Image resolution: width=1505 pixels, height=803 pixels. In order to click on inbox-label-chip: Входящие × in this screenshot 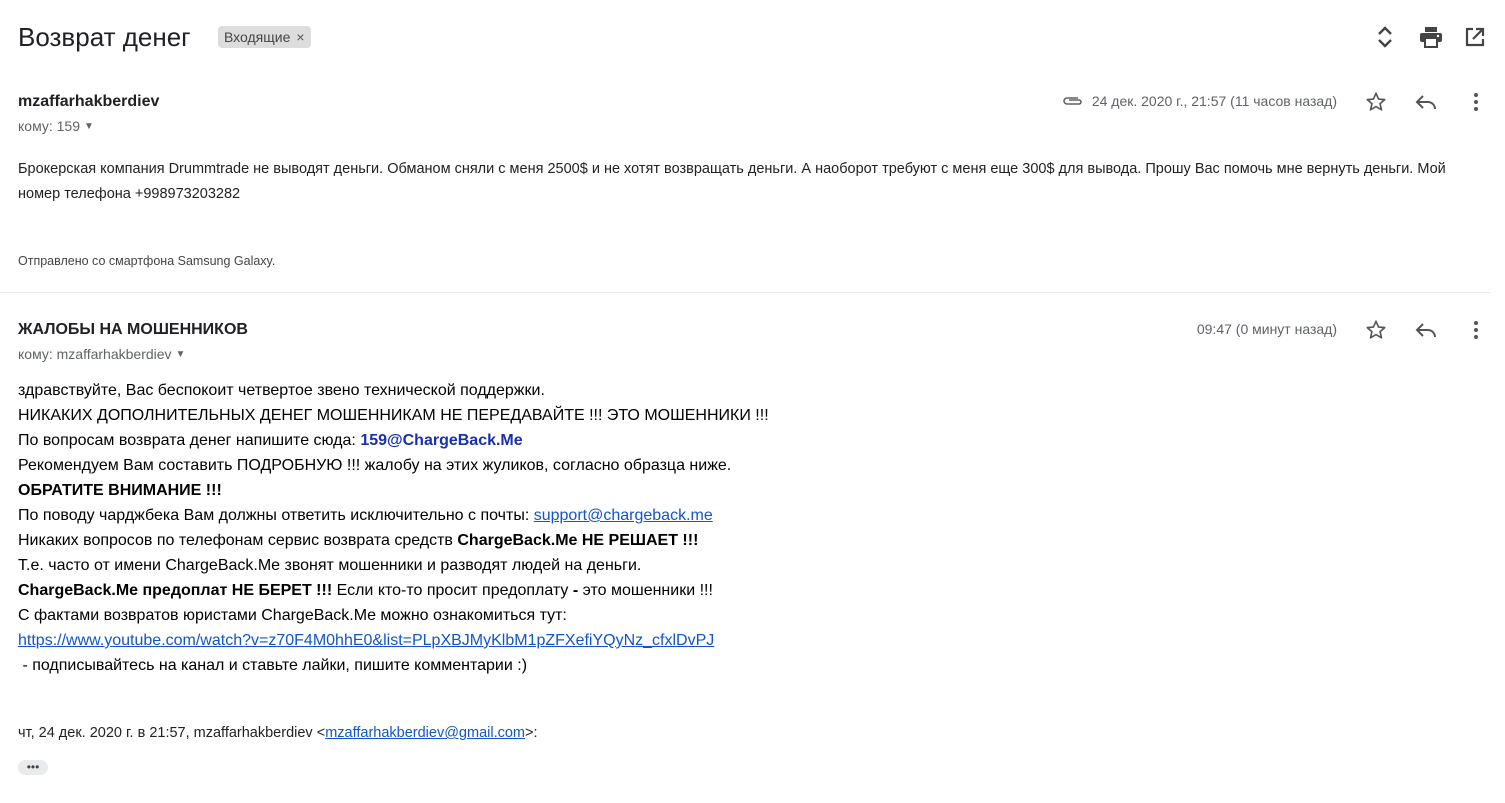, I will do `click(264, 37)`.